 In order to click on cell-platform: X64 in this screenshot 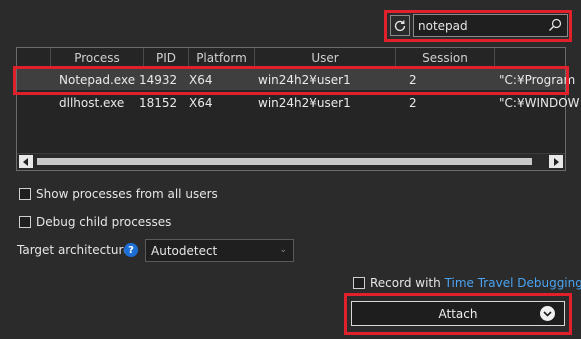, I will do `click(201, 103)`.